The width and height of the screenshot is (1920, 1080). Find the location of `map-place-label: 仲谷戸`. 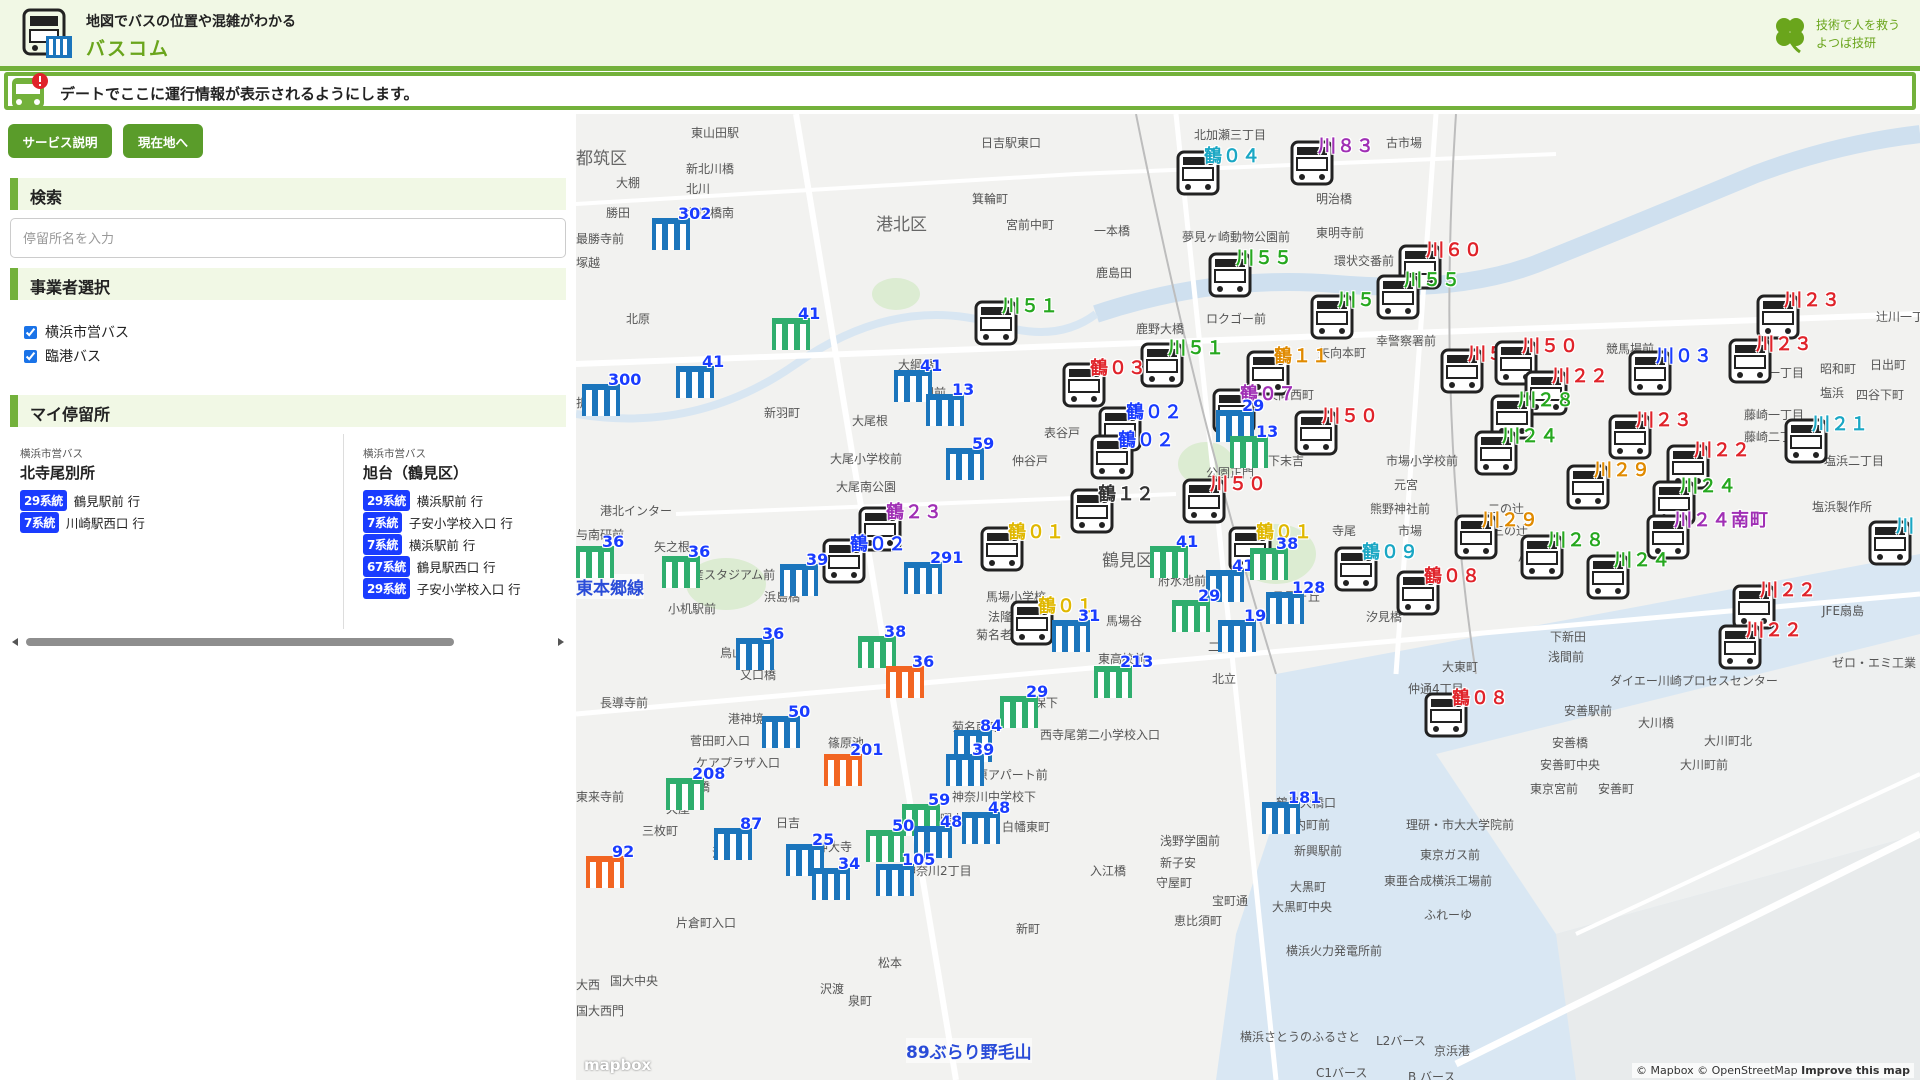

map-place-label: 仲谷戸 is located at coordinates (1030, 461).